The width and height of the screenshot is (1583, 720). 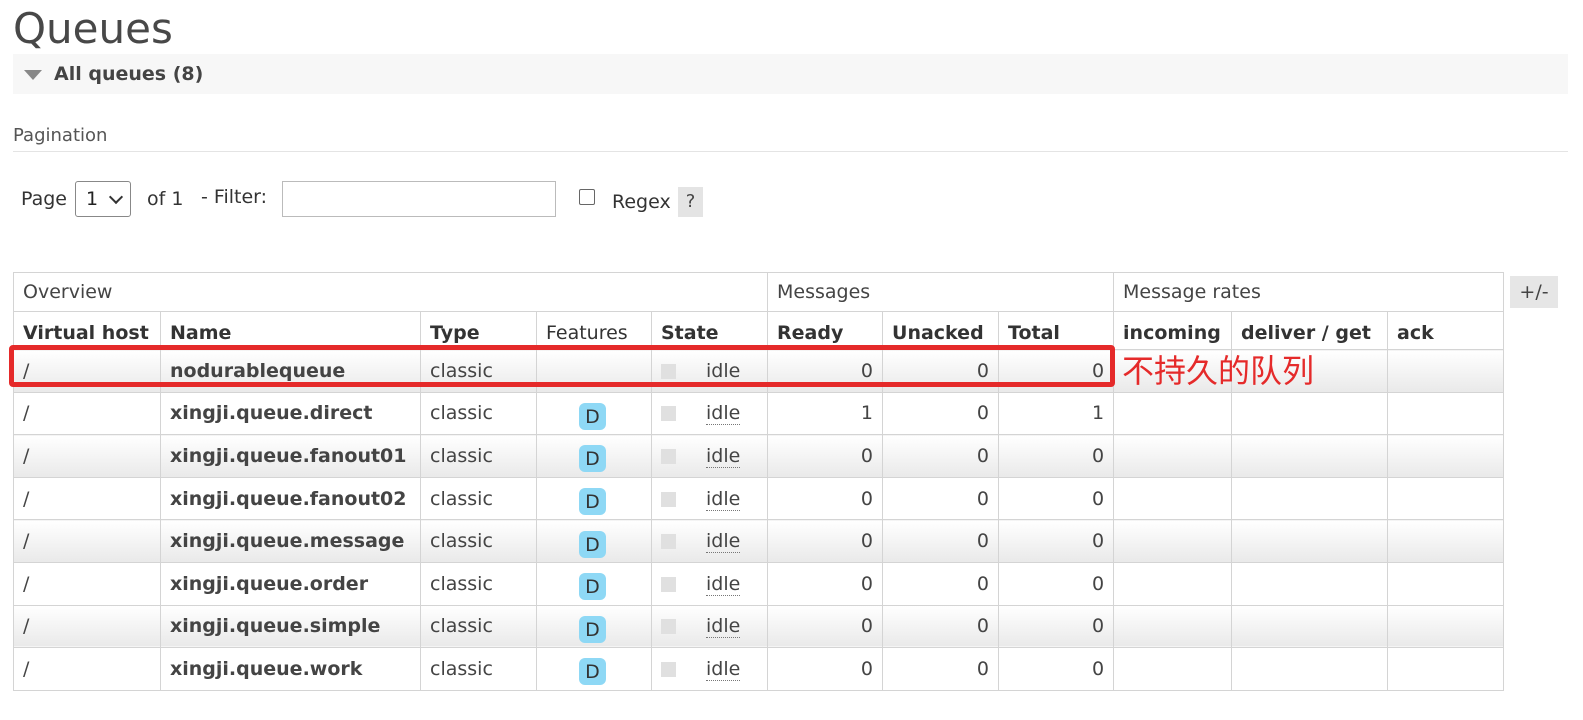 I want to click on column-header-type: Type, so click(x=478, y=330).